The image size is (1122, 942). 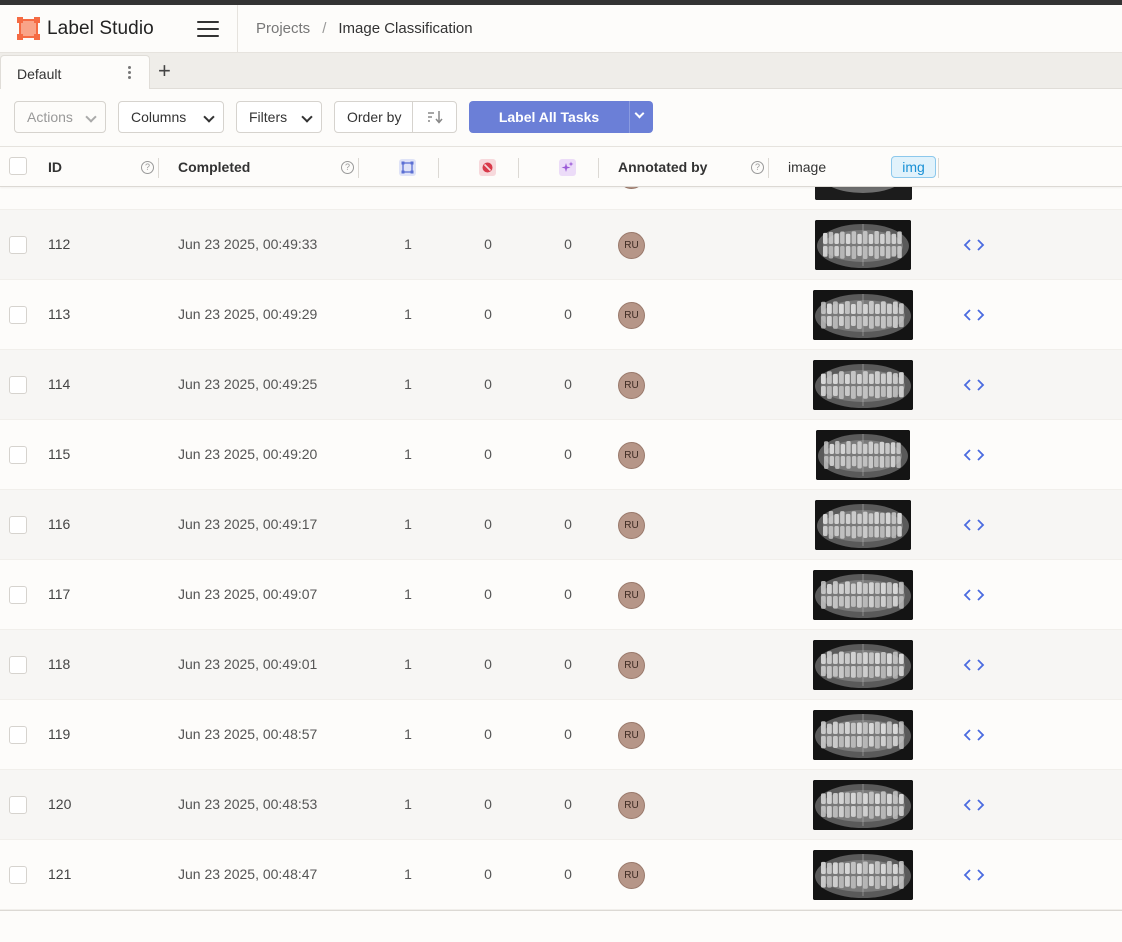 I want to click on tab-label: Default, so click(x=39, y=74).